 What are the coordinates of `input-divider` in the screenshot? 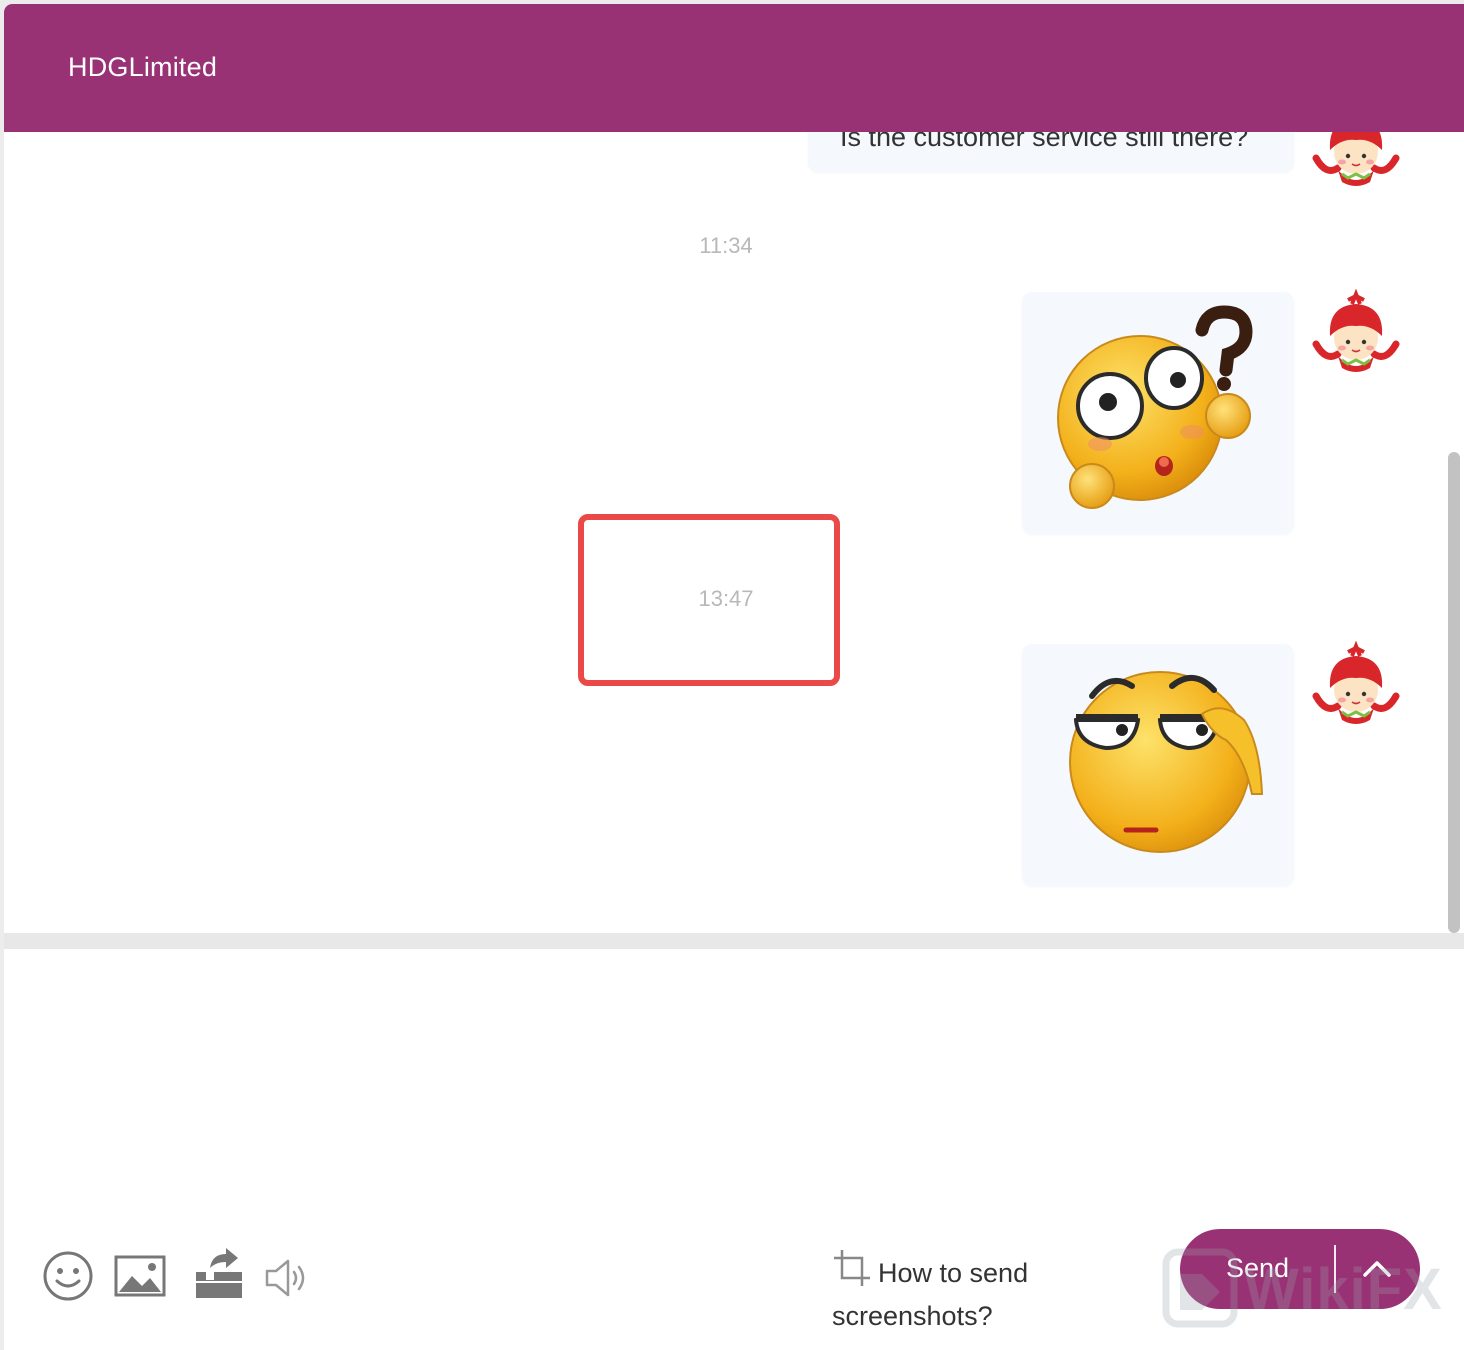 It's located at (734, 941).